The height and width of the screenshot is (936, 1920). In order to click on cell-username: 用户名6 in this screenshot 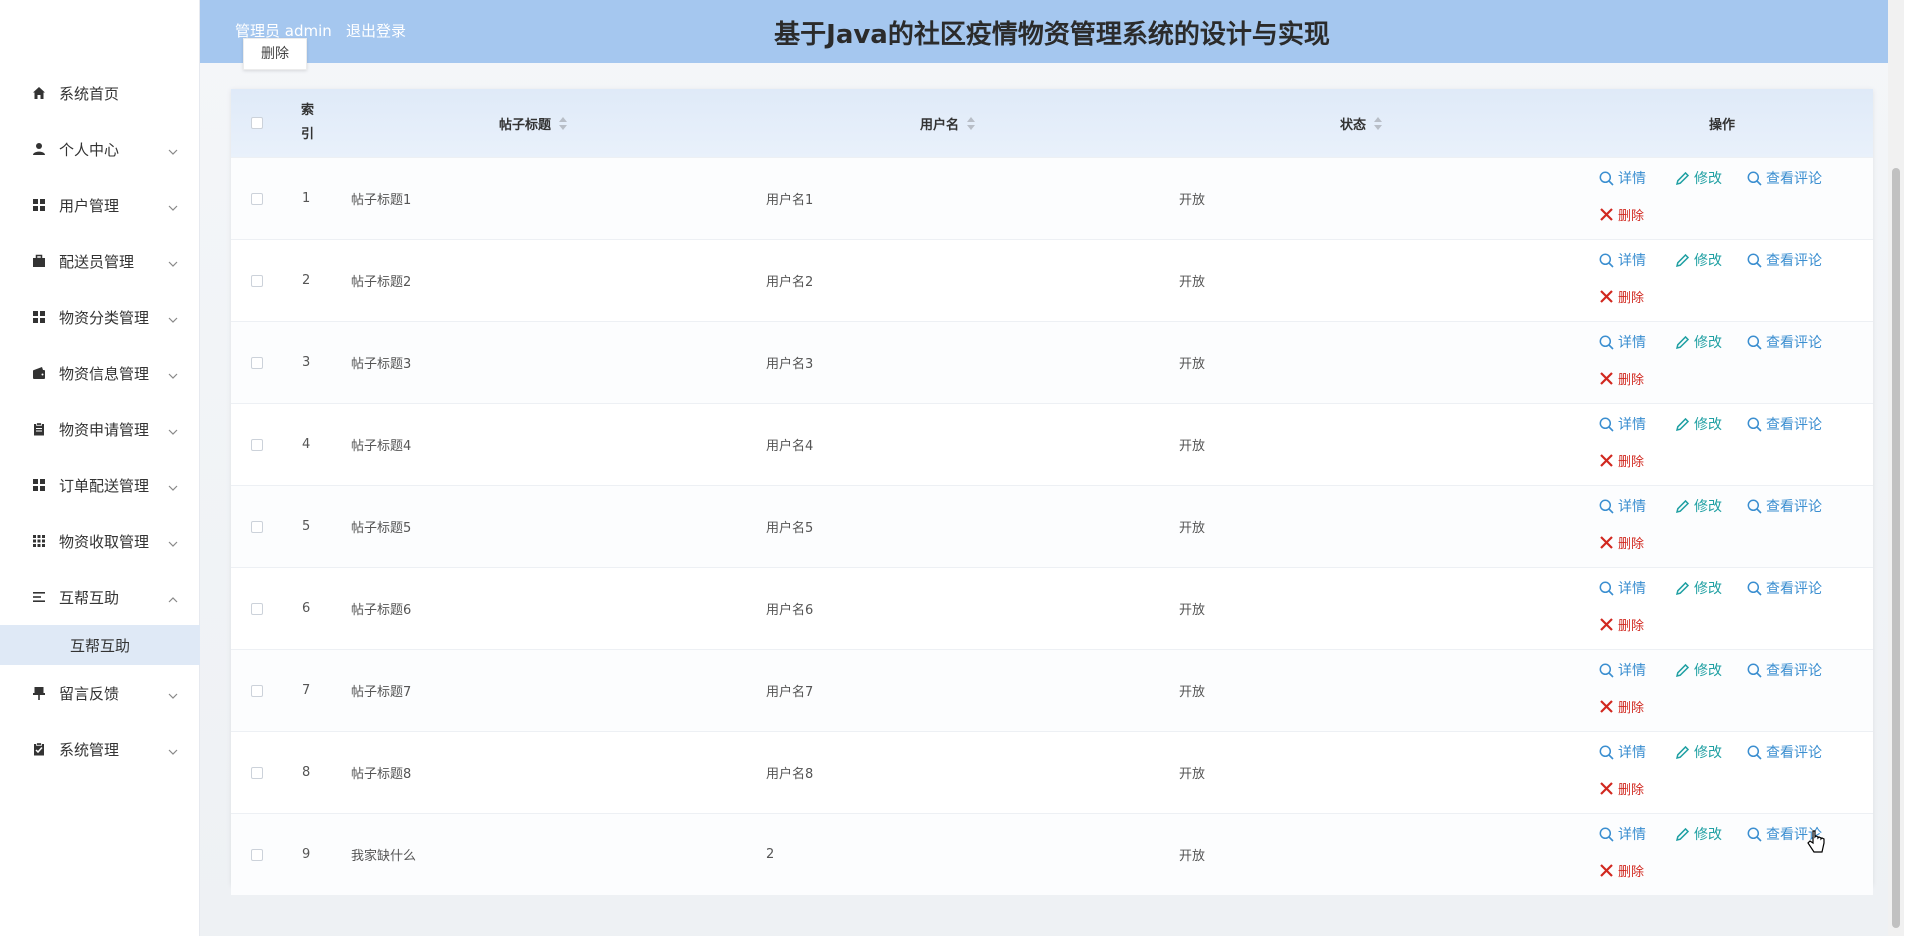, I will do `click(790, 610)`.